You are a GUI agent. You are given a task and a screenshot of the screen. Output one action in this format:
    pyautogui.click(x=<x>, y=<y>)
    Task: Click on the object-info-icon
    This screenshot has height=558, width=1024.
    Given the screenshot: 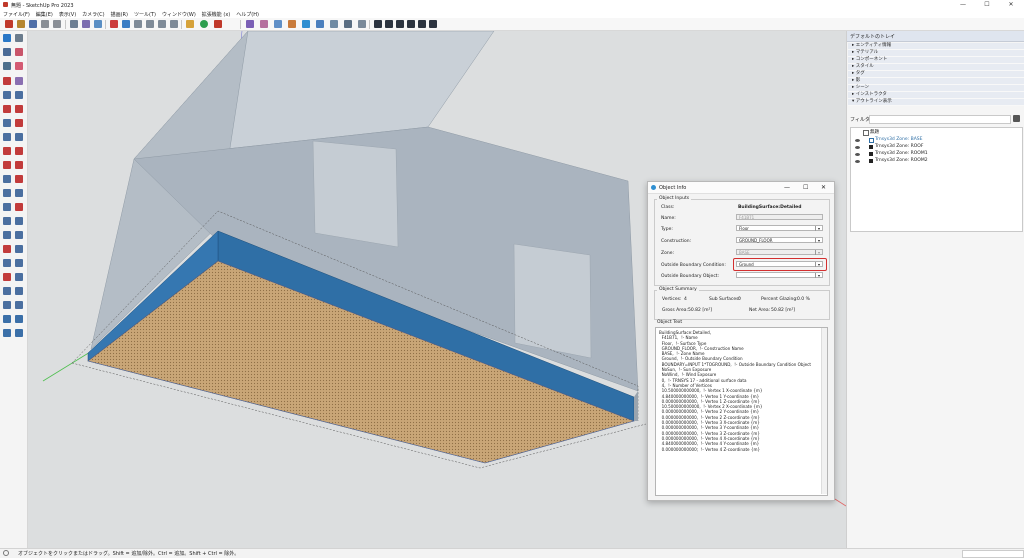 What is the action you would take?
    pyautogui.click(x=306, y=24)
    